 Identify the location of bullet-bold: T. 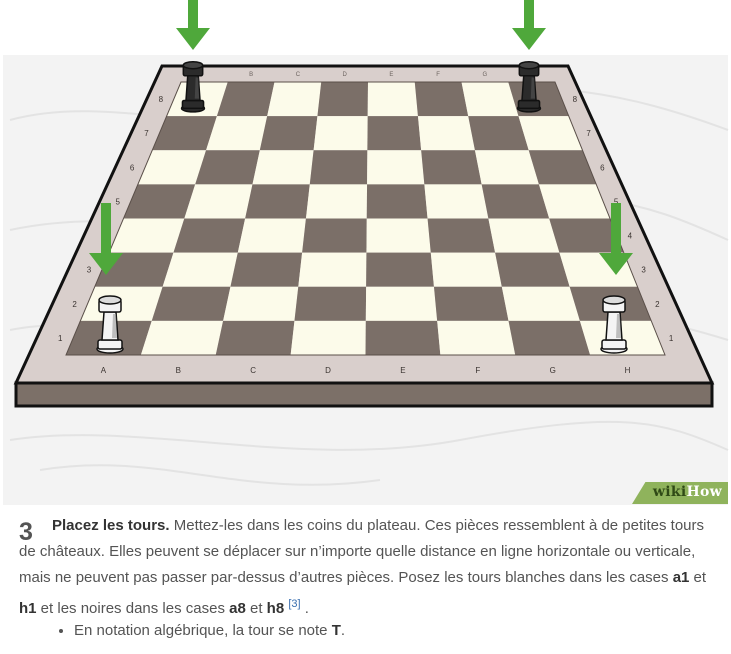
(336, 630).